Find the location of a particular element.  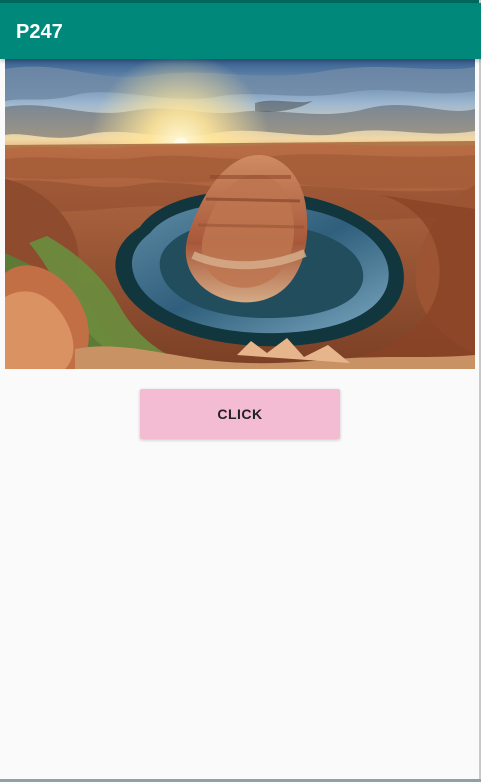

click-button: CLICK is located at coordinates (240, 414).